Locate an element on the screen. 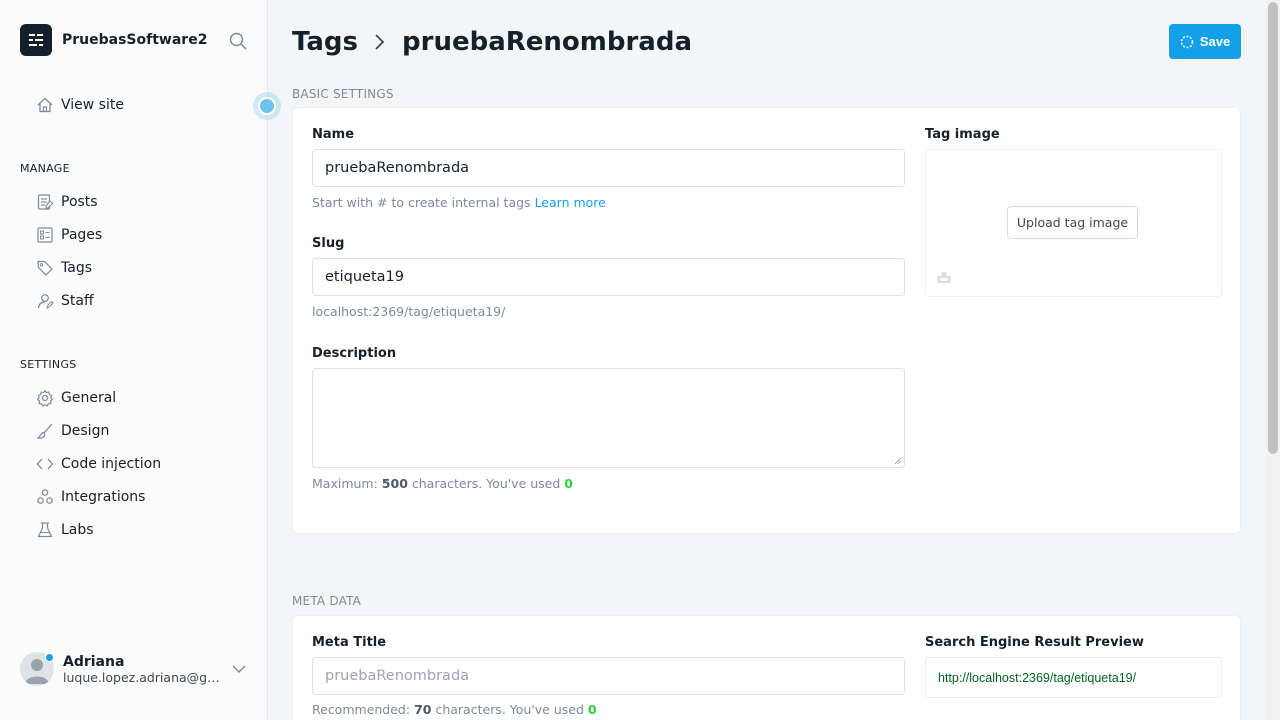 This screenshot has width=1280, height=720. sidebar-item-label: Integrations is located at coordinates (103, 497).